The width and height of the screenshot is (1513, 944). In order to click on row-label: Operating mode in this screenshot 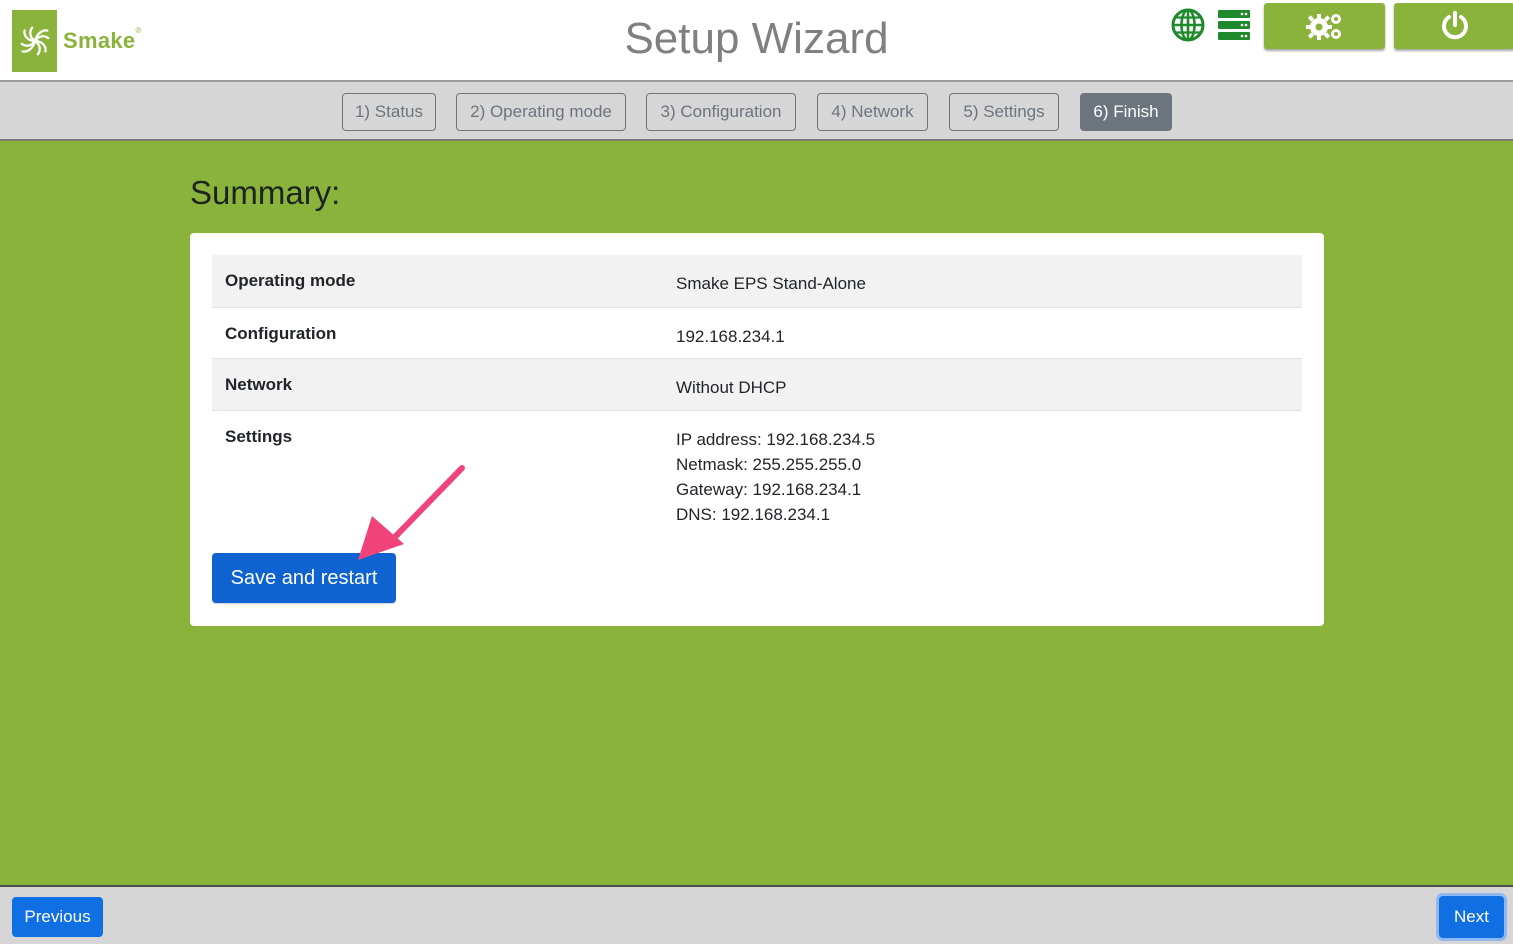, I will do `click(290, 280)`.